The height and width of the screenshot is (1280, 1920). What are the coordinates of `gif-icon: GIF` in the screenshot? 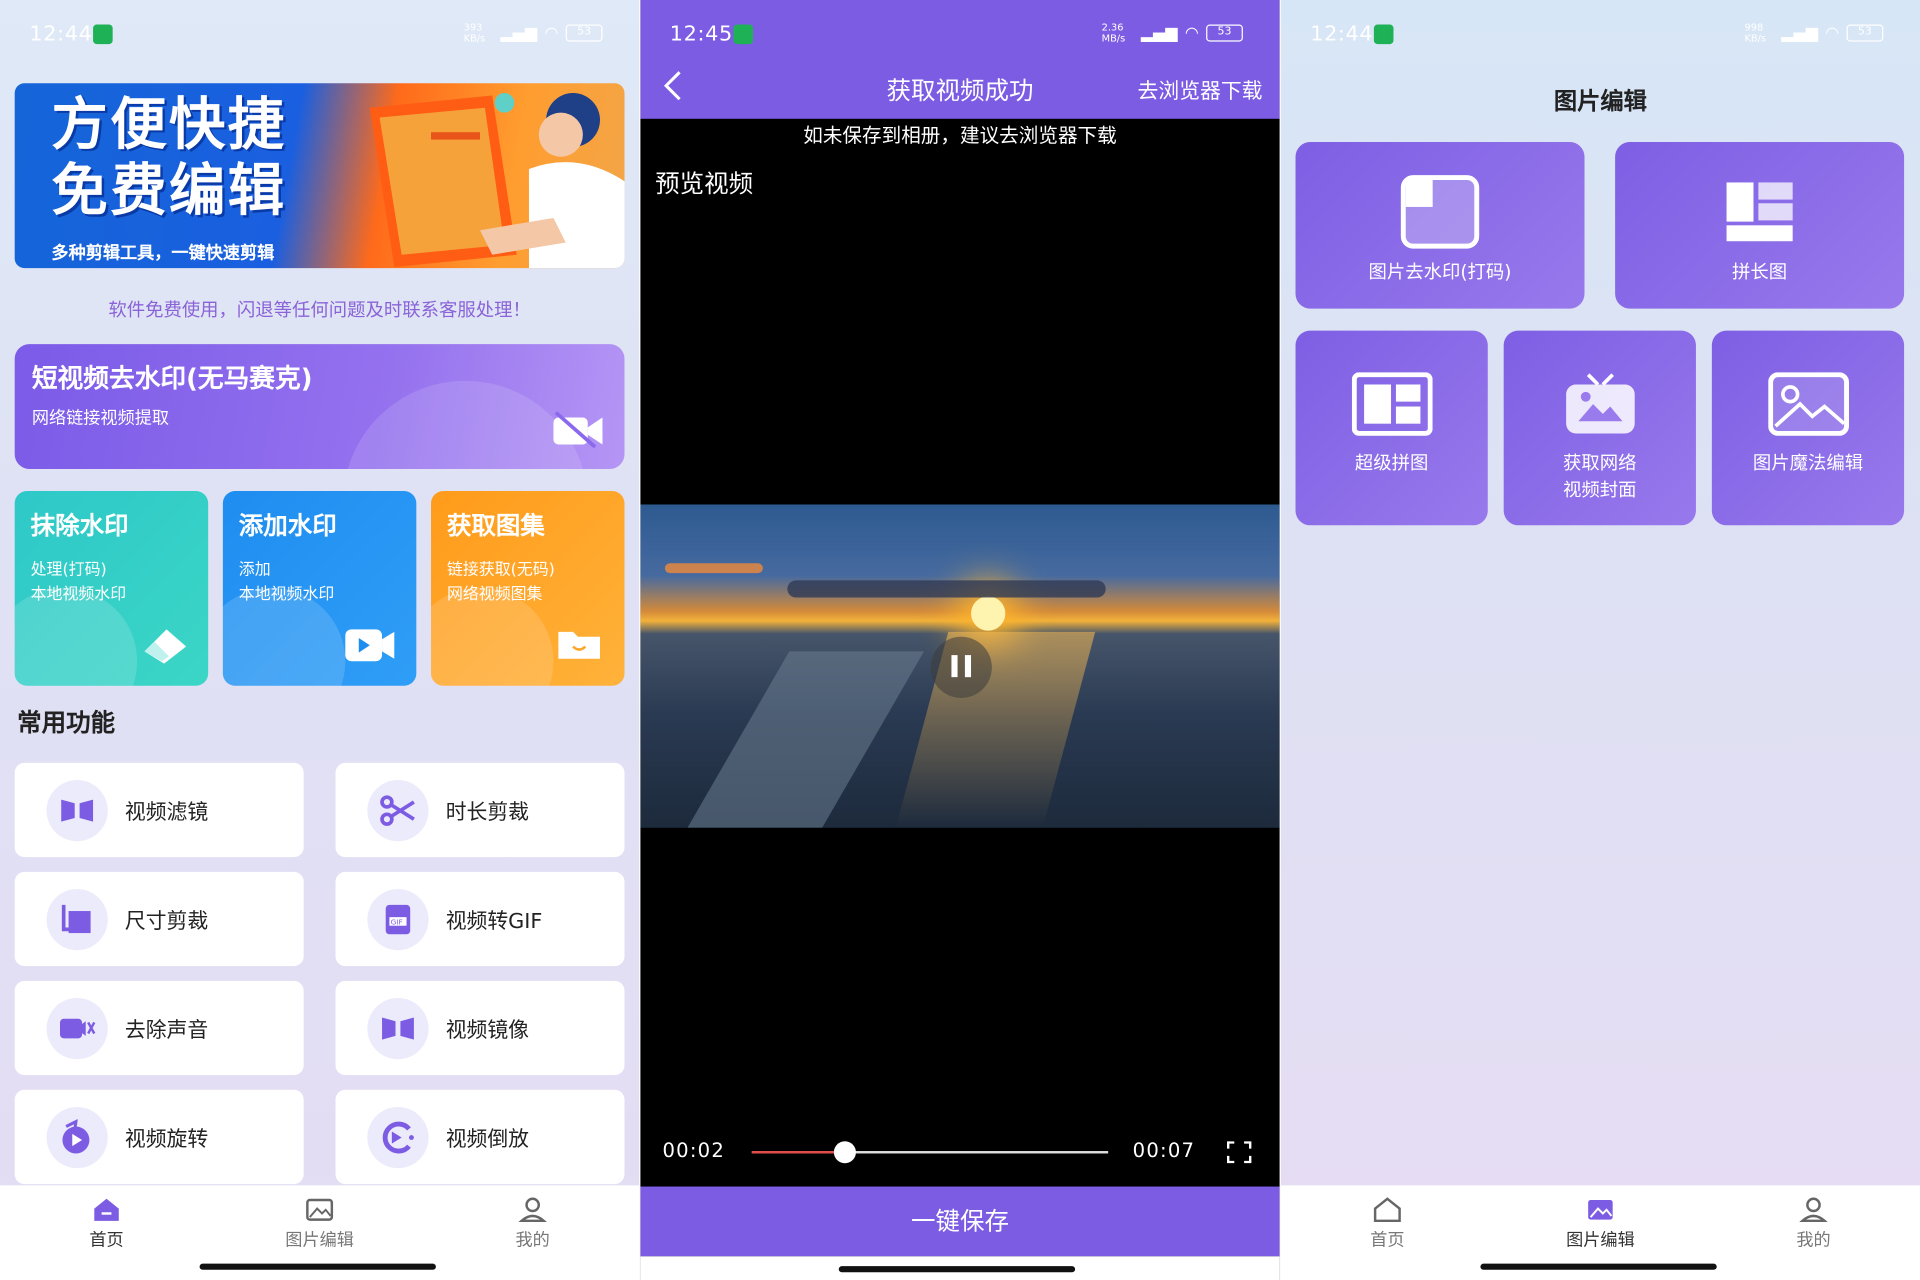 It's located at (398, 919).